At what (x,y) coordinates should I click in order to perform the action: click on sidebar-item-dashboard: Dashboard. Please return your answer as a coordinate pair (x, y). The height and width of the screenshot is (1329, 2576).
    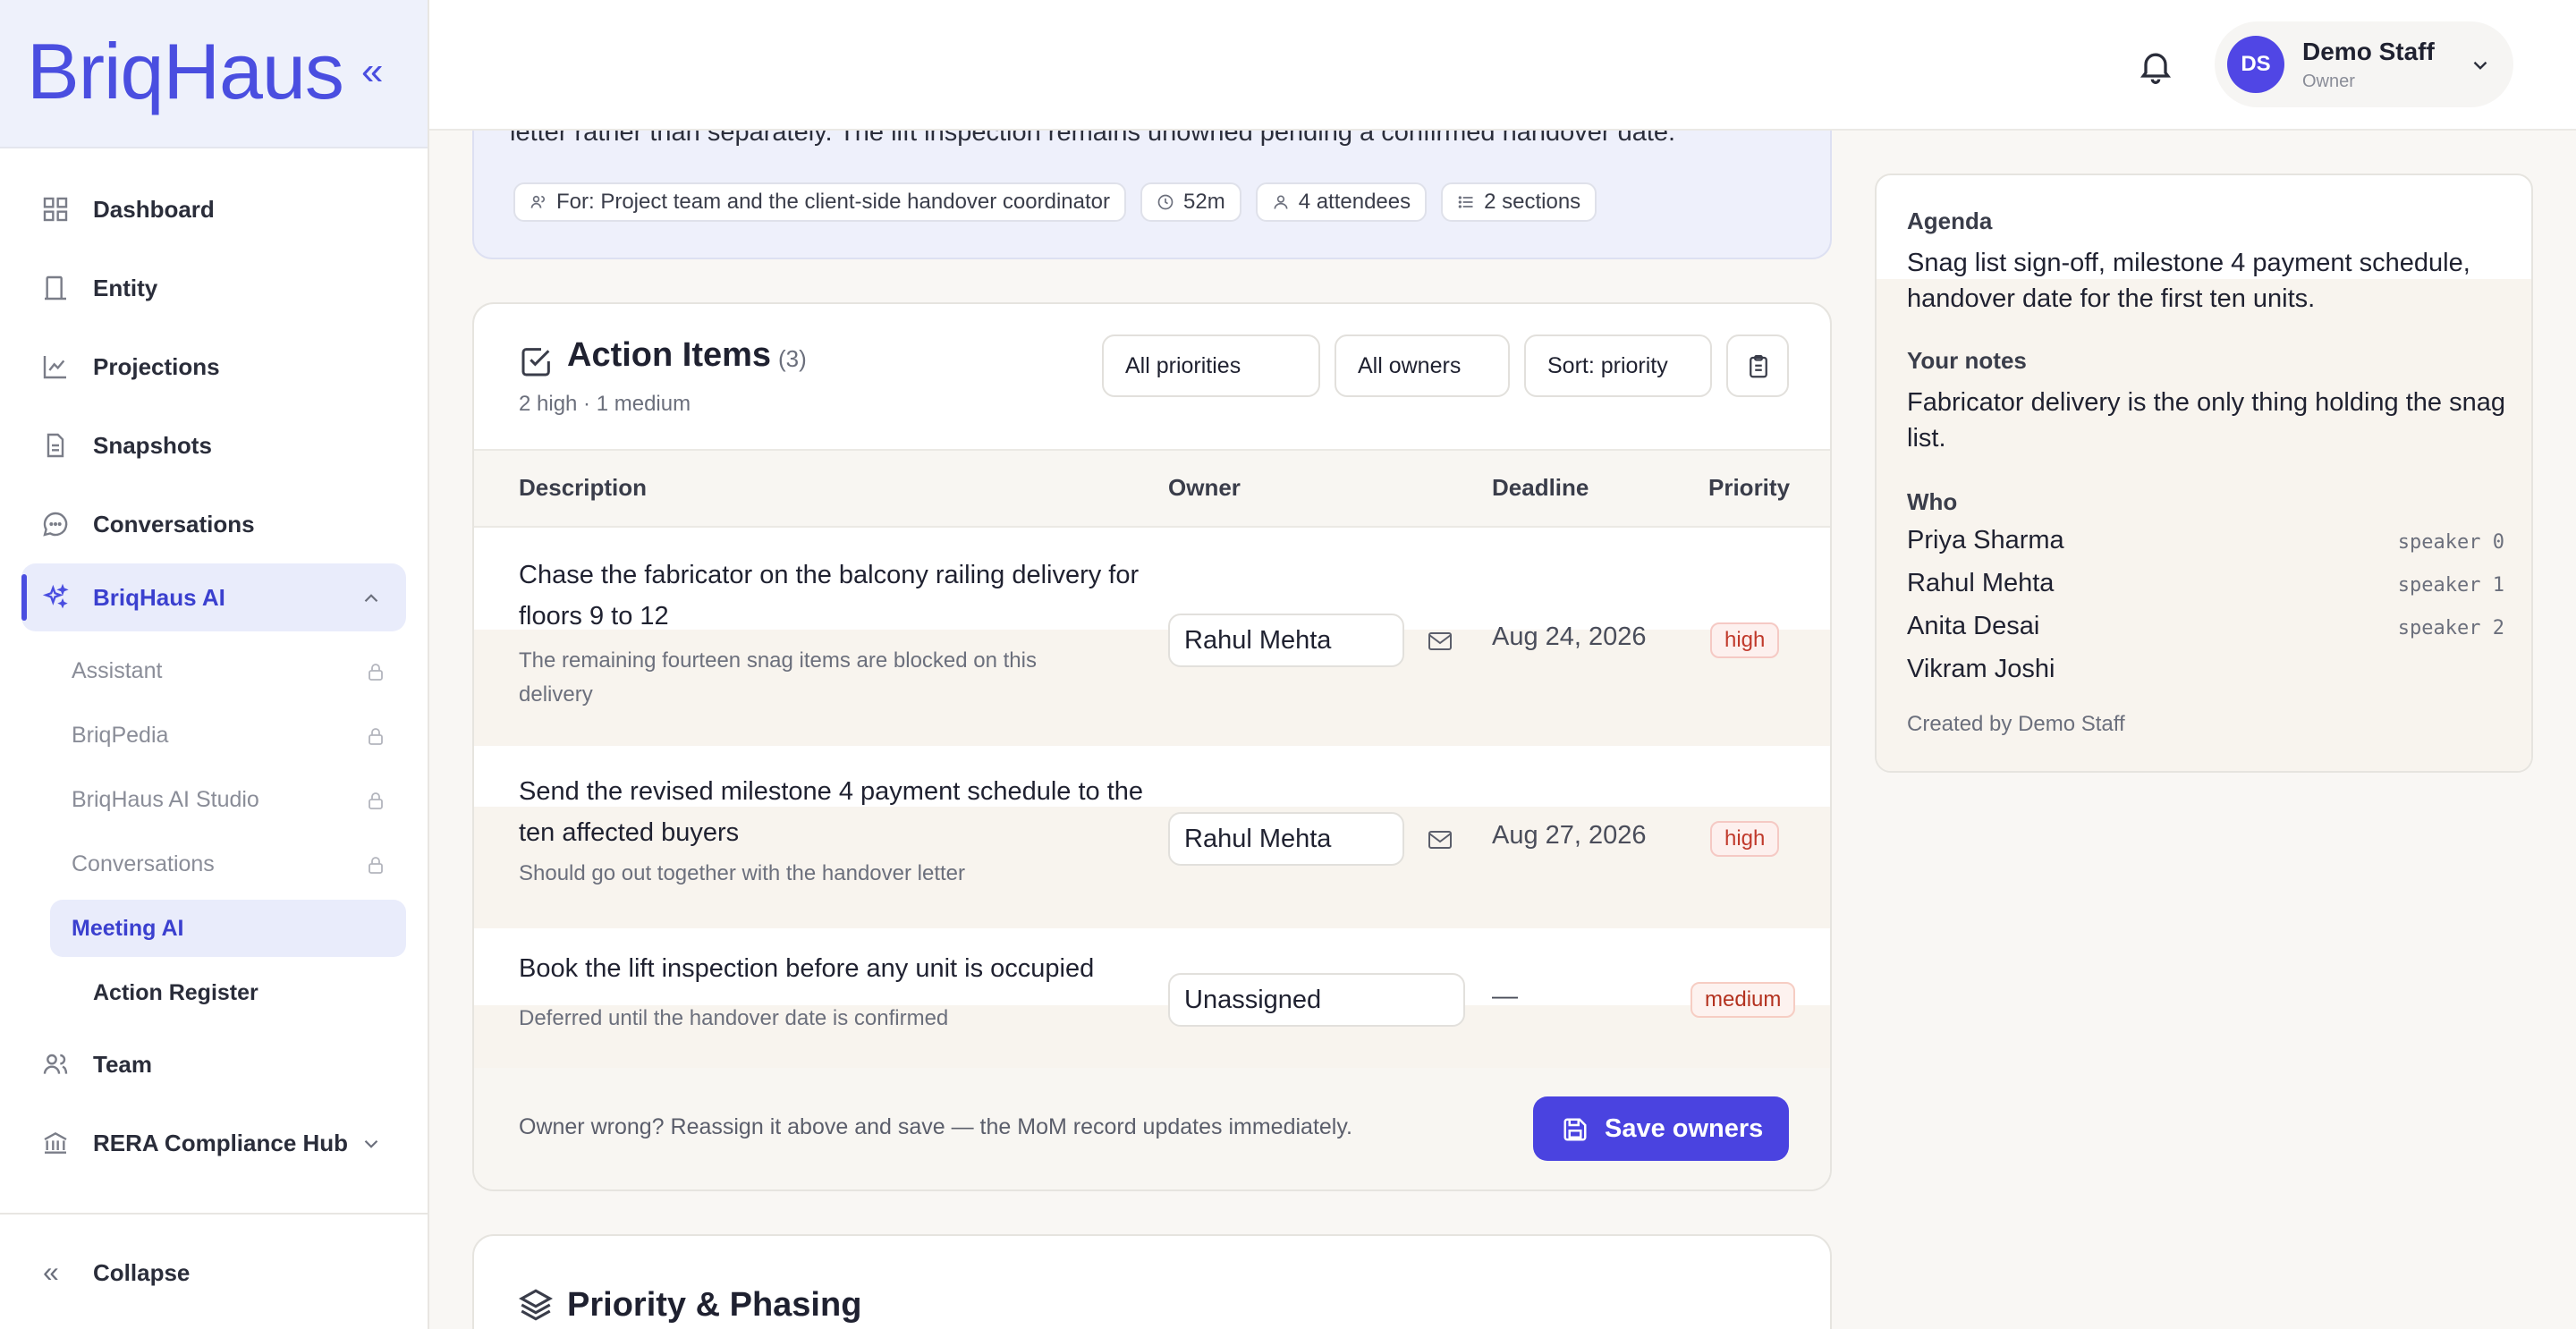
    Looking at the image, I should click on (213, 209).